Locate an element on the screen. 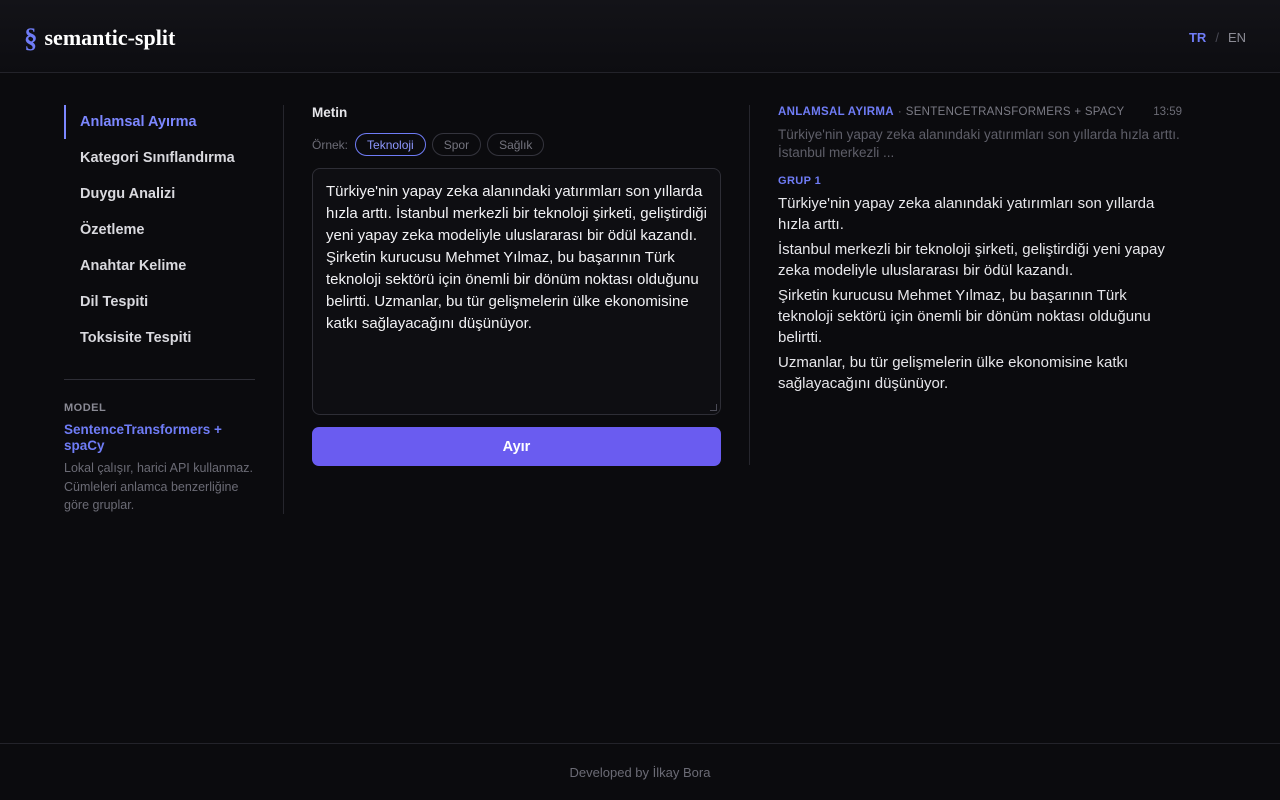  app-logo: § semantic-split is located at coordinates (99, 38).